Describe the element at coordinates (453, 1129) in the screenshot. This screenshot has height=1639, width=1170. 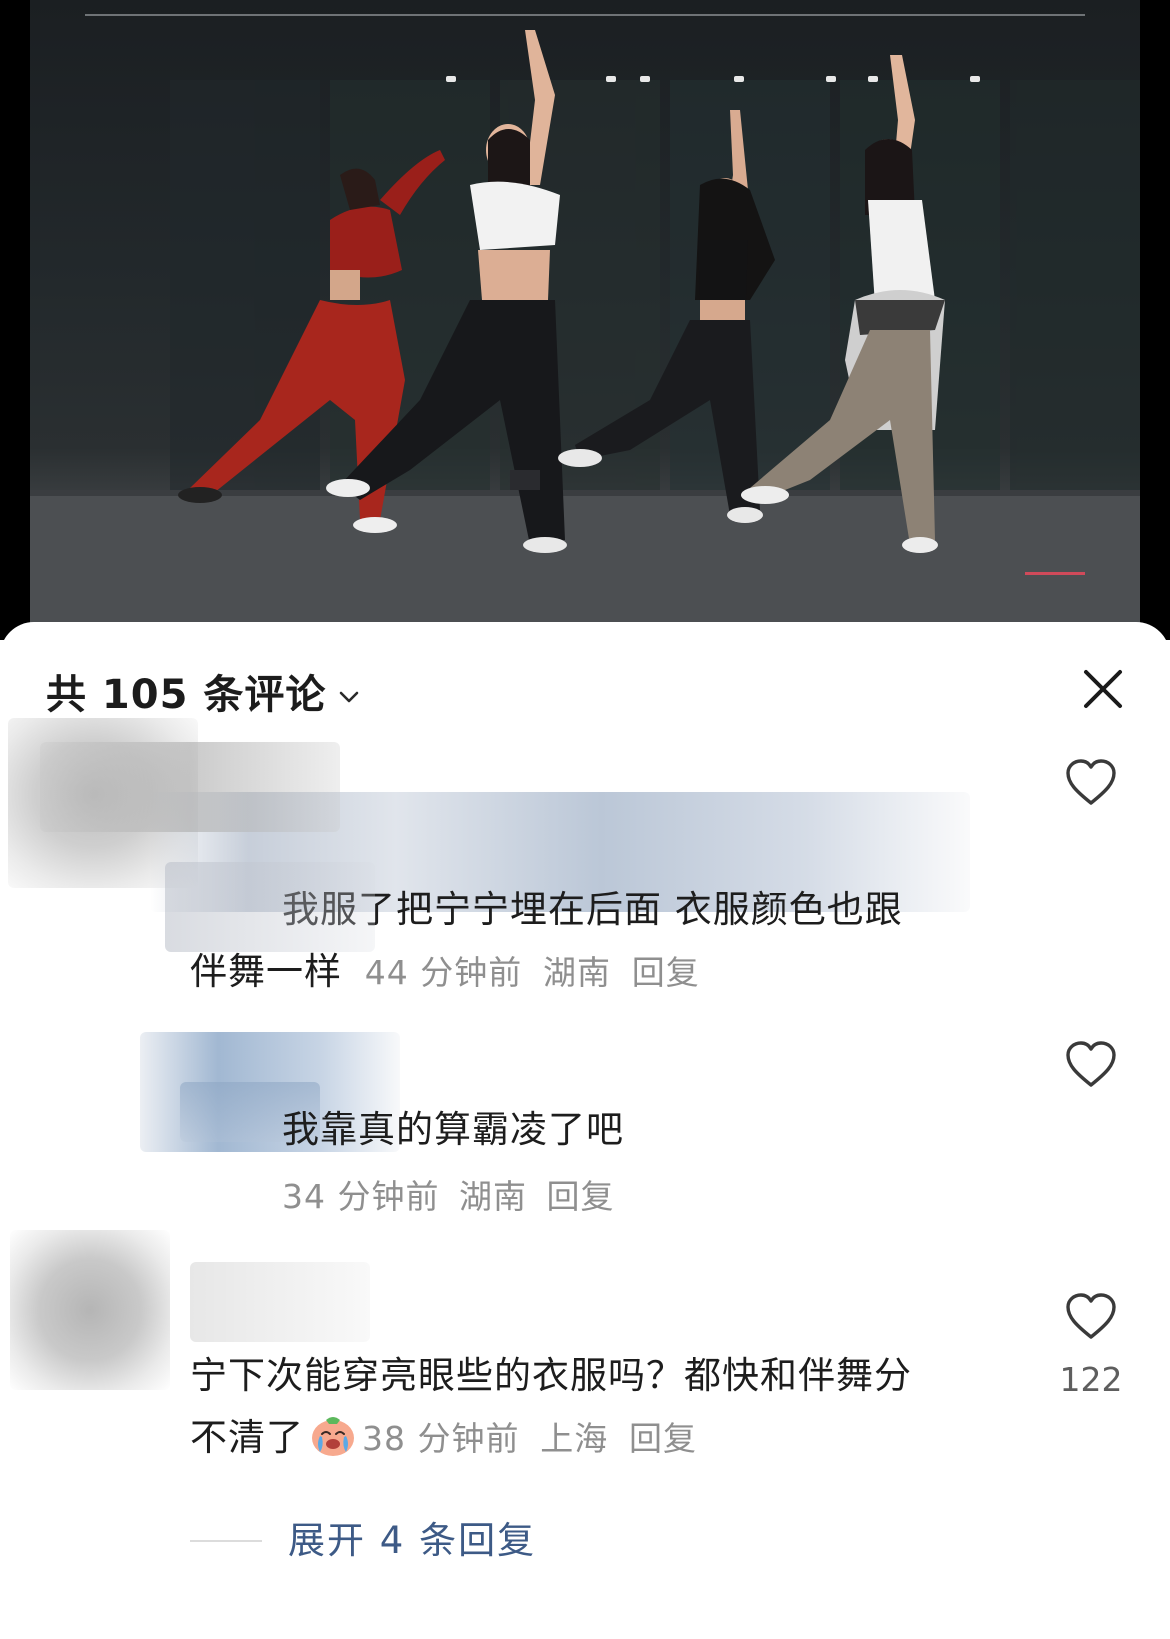
I see `comment-text-line: 我靠真的算霸凌了吧` at that location.